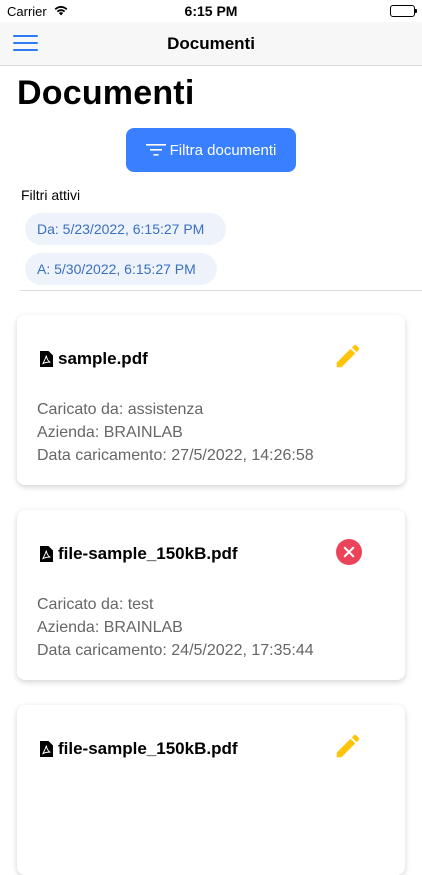  Describe the element at coordinates (175, 455) in the screenshot. I see `upload-date: Data caricamento: 27/5/2022, 14:26:58` at that location.